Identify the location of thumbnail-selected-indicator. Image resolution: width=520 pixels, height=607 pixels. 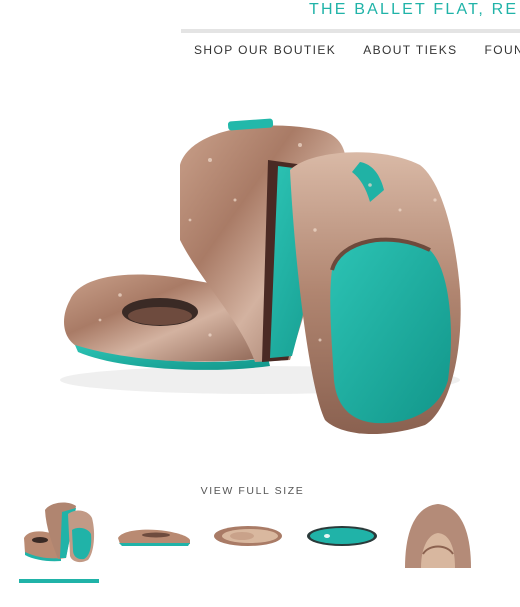
(59, 581).